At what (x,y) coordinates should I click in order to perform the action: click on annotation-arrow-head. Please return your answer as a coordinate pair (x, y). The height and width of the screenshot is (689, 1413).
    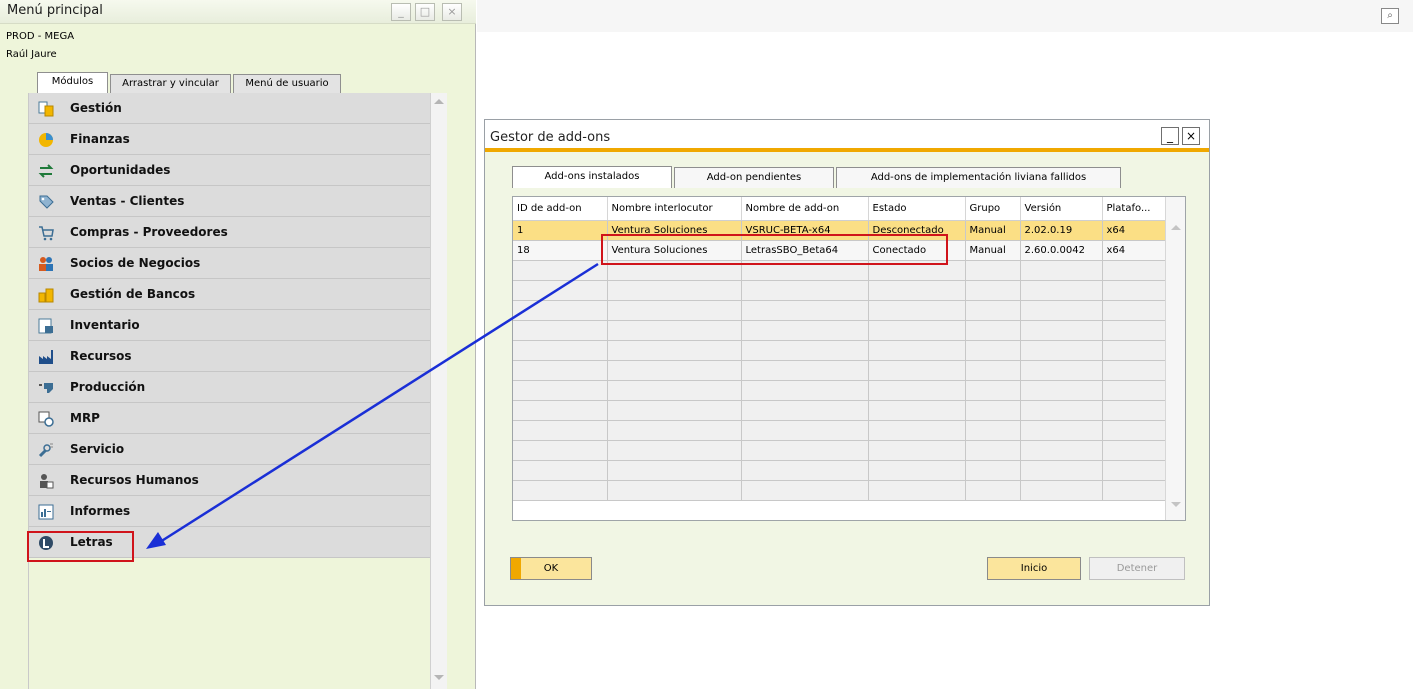
    Looking at the image, I should click on (156, 540).